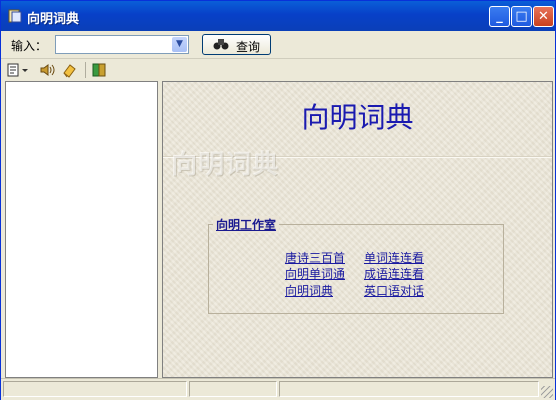  I want to click on icon-toolbar, so click(278, 70).